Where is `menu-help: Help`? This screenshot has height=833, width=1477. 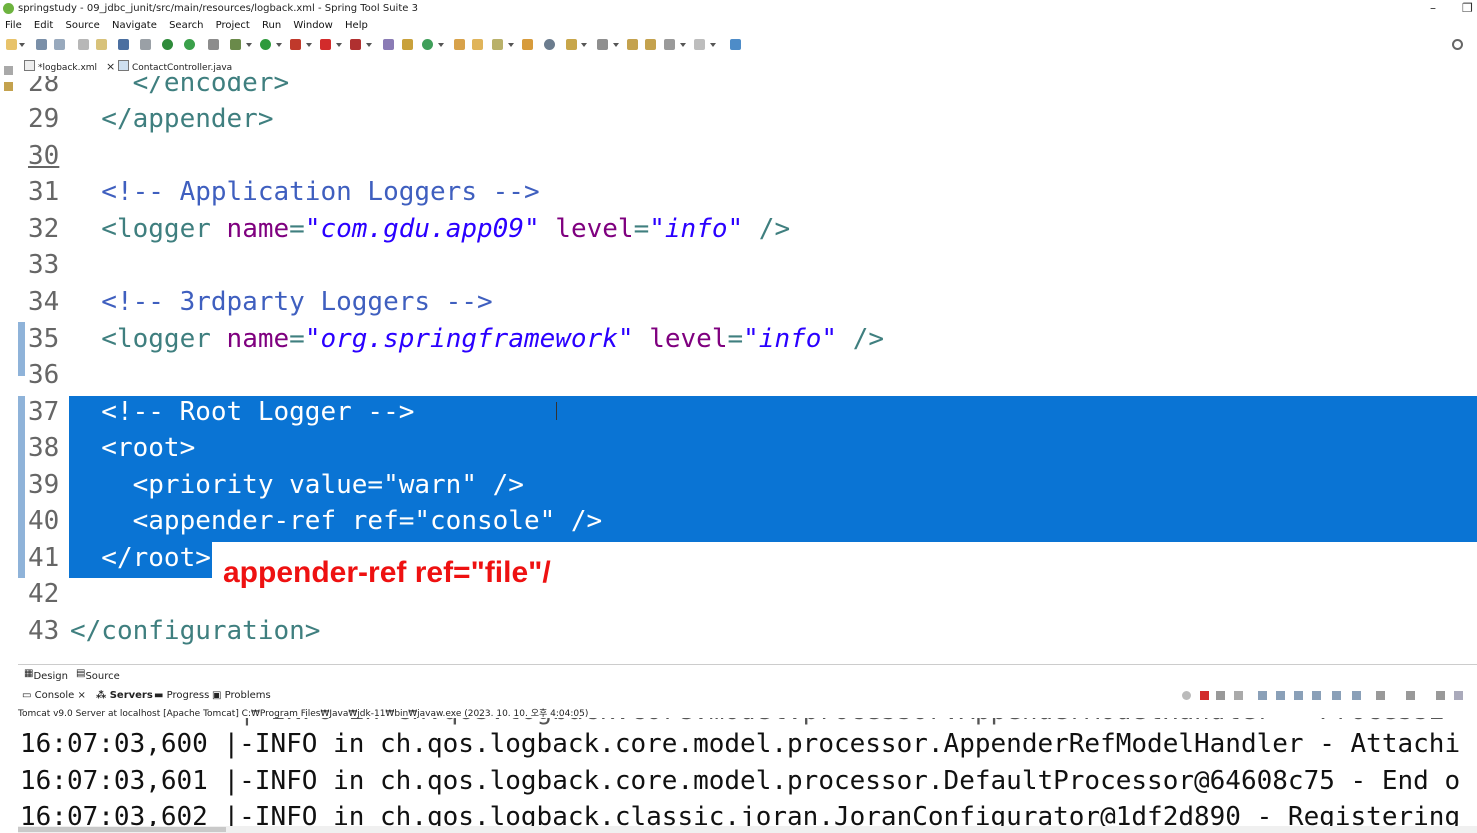
menu-help: Help is located at coordinates (356, 26).